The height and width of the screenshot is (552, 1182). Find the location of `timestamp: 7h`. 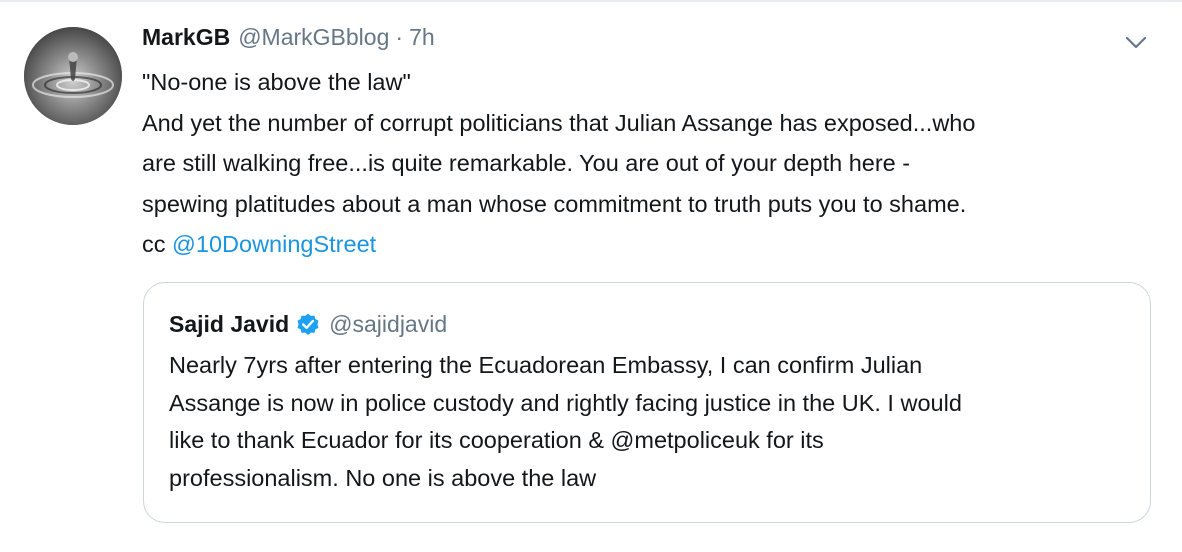

timestamp: 7h is located at coordinates (422, 37).